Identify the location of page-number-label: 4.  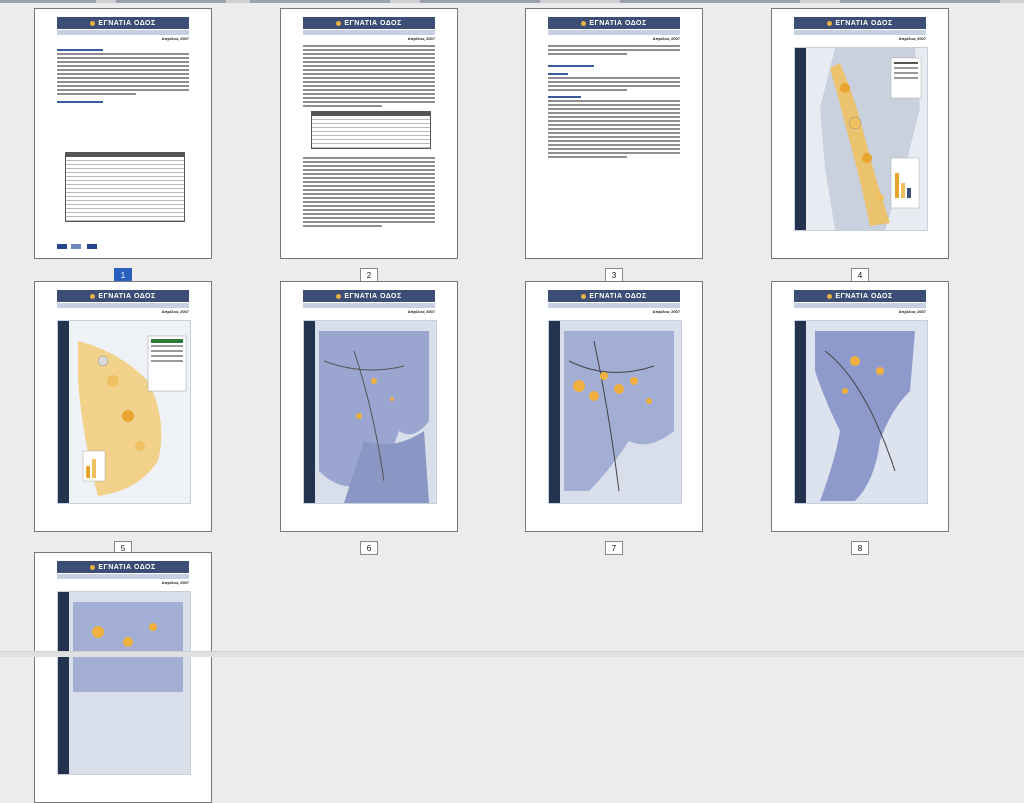
(860, 275).